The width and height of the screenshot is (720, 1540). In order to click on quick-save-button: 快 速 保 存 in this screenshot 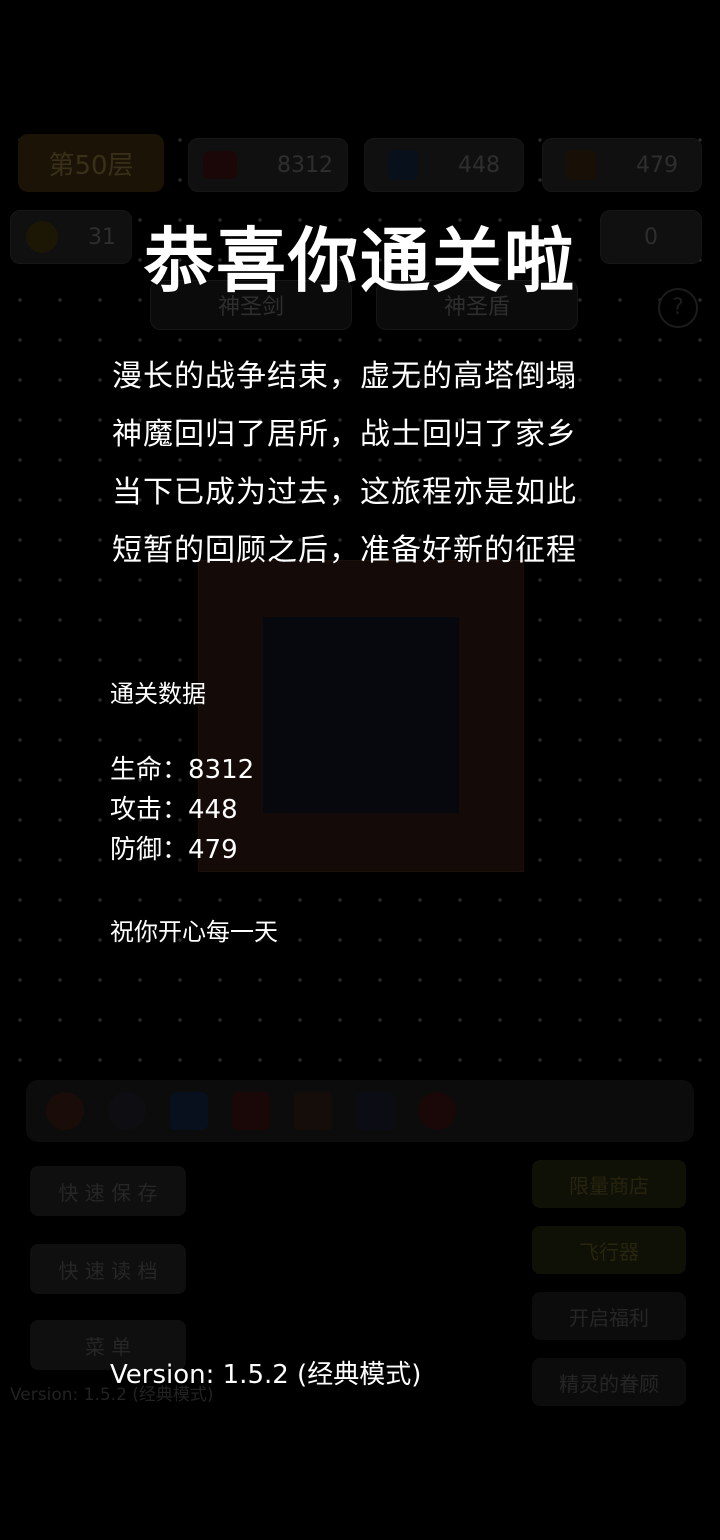, I will do `click(108, 1191)`.